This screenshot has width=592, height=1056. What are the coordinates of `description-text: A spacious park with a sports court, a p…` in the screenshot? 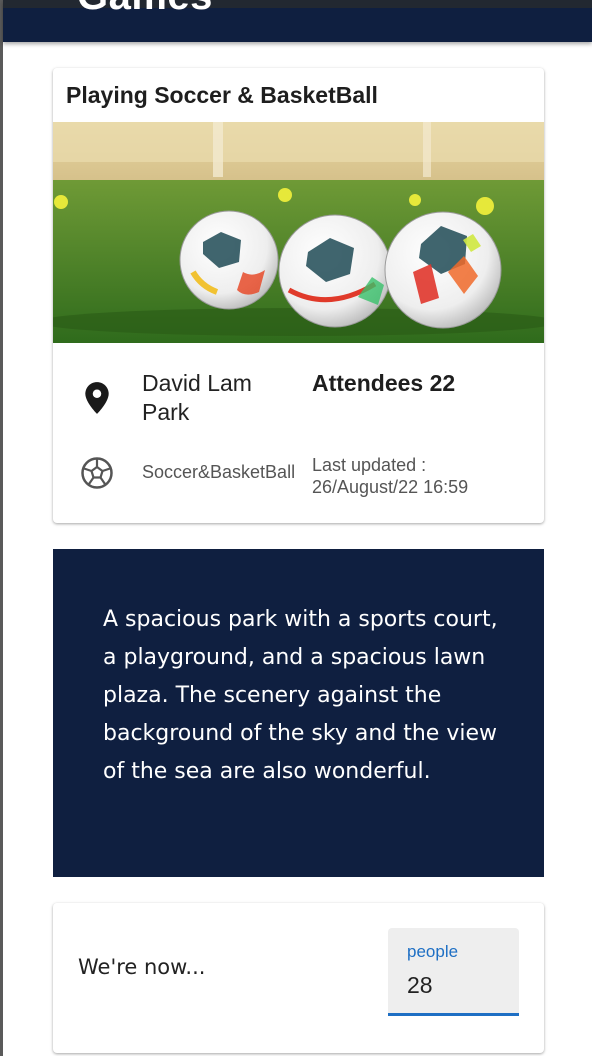 It's located at (300, 695).